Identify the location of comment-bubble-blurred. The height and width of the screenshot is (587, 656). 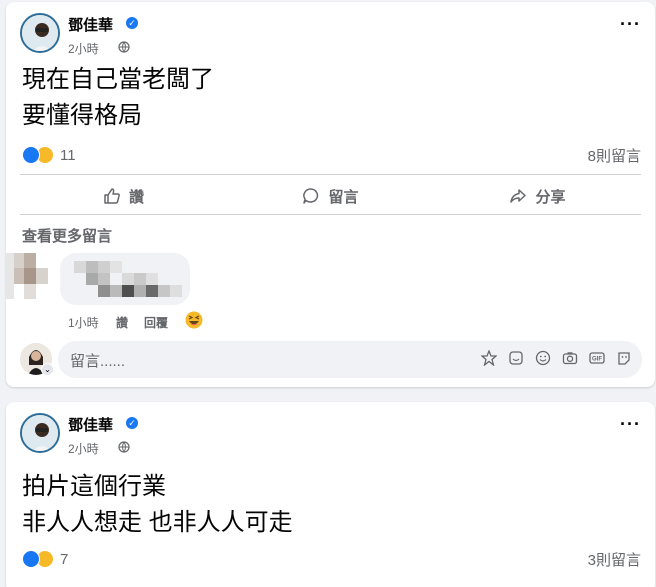
(125, 279).